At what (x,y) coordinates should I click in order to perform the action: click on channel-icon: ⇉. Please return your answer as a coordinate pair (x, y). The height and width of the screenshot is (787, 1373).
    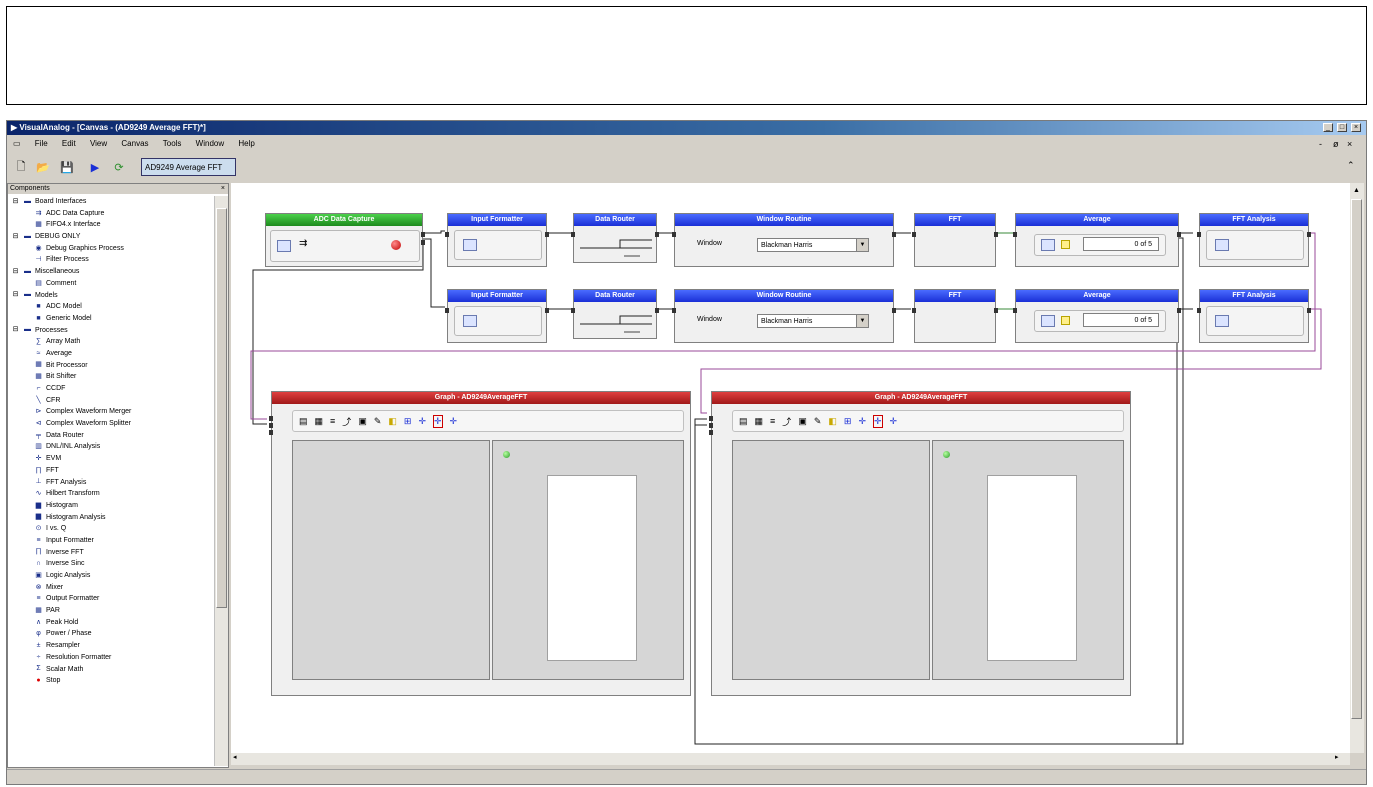
    Looking at the image, I should click on (303, 243).